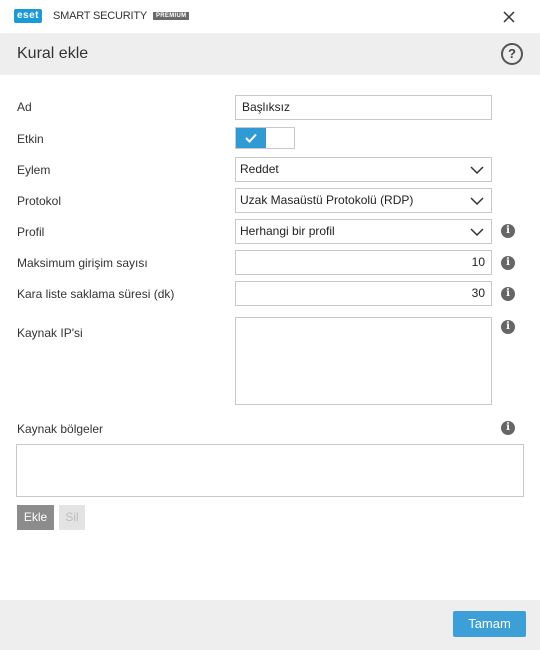 This screenshot has height=650, width=540. Describe the element at coordinates (100, 16) in the screenshot. I see `product-name: SMART SECURITY` at that location.